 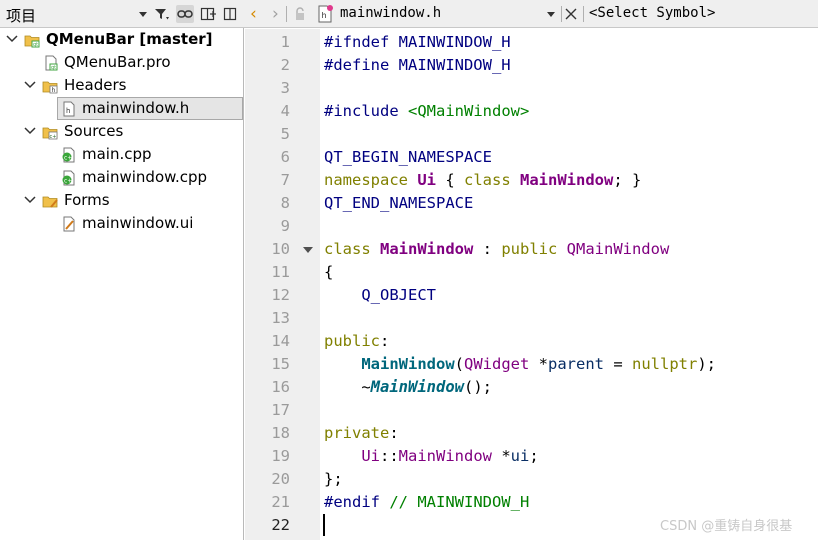 I want to click on code-token: <QMainWindow>, so click(x=469, y=111).